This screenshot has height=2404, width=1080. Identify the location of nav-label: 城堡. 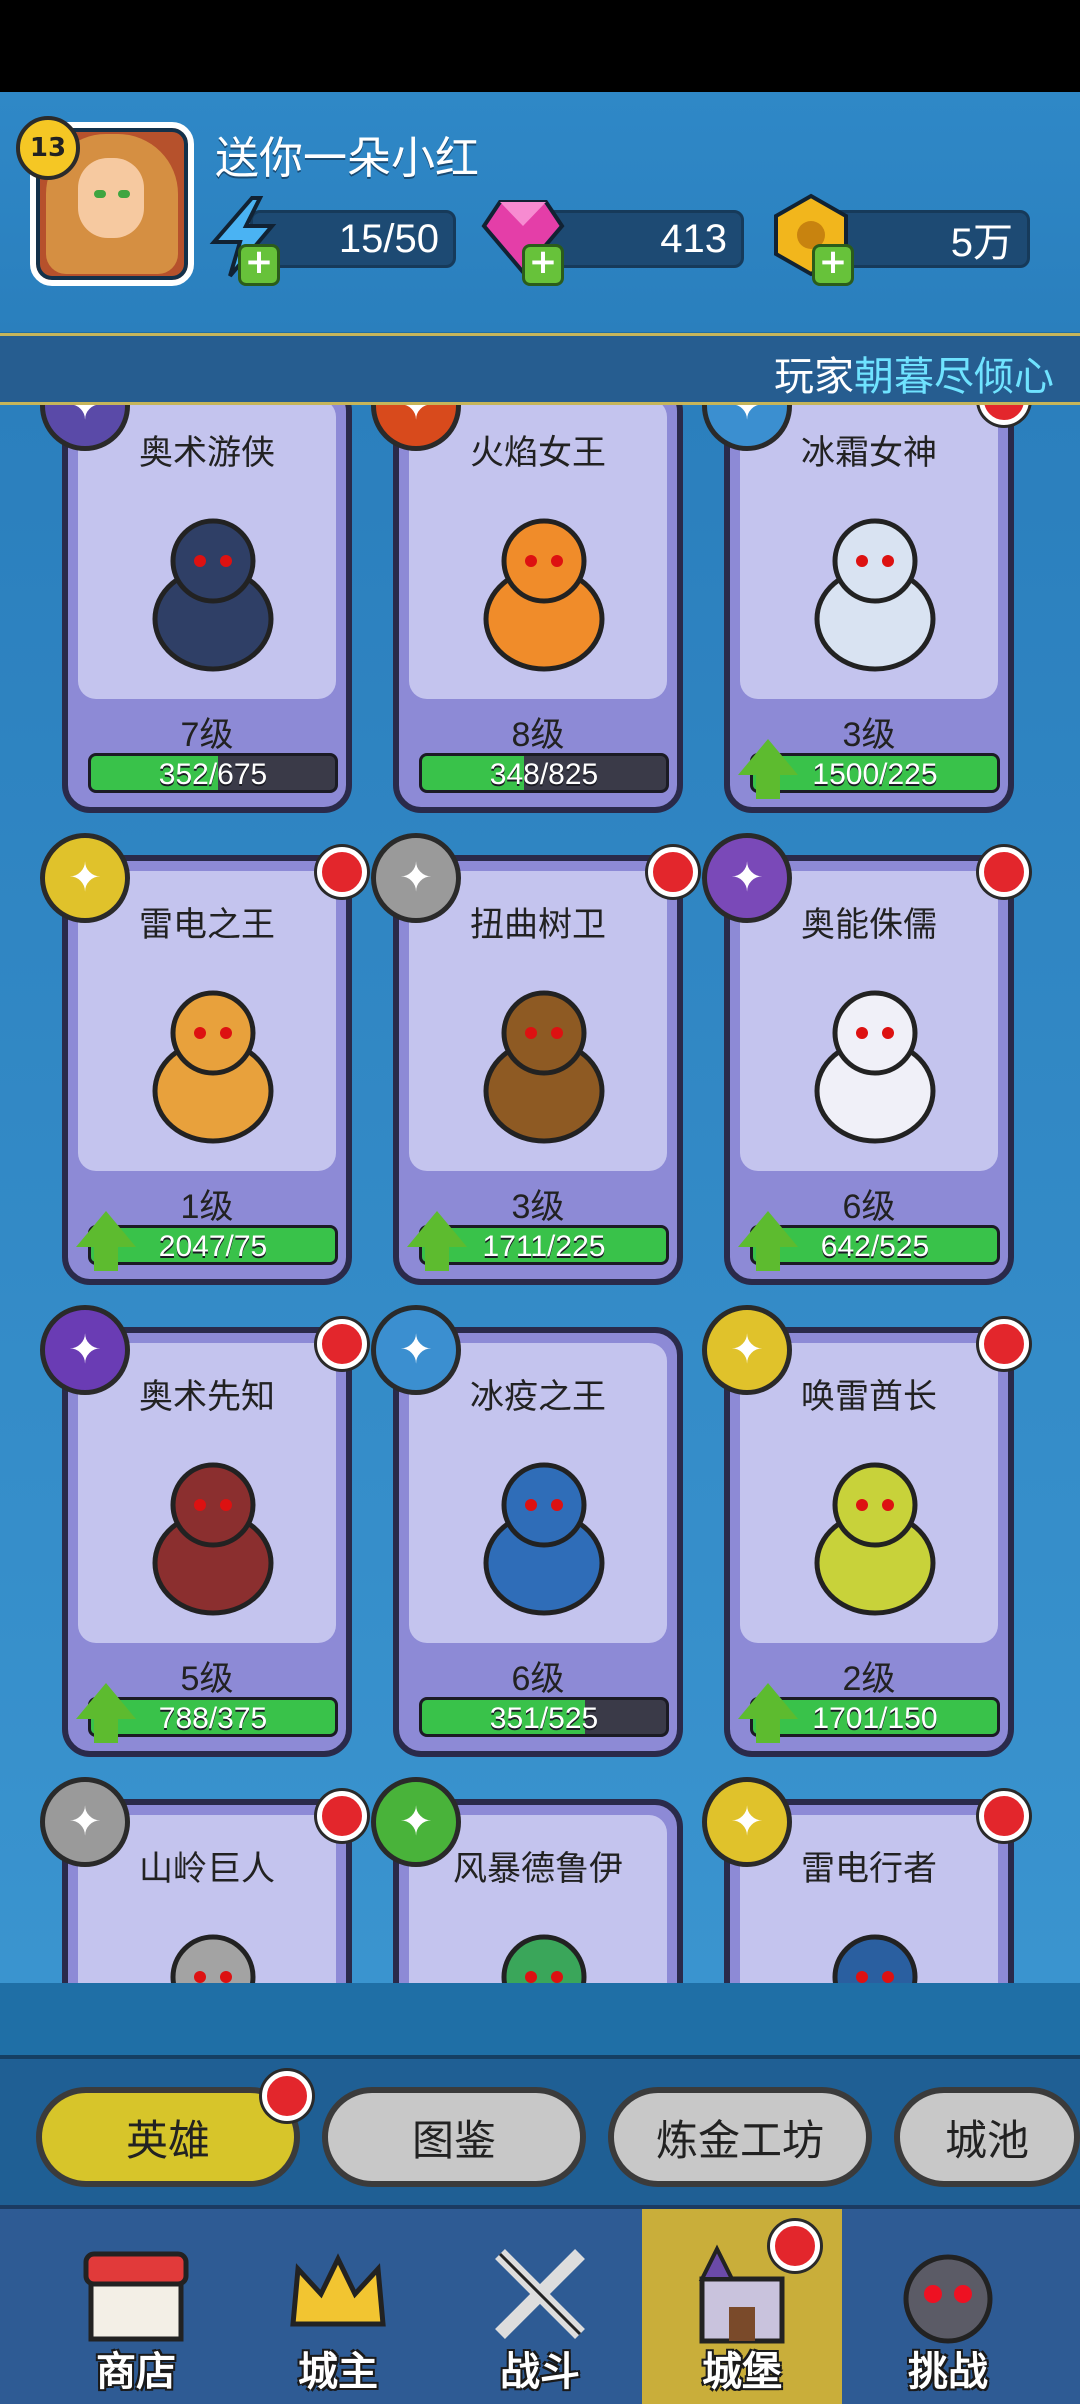
(742, 2372).